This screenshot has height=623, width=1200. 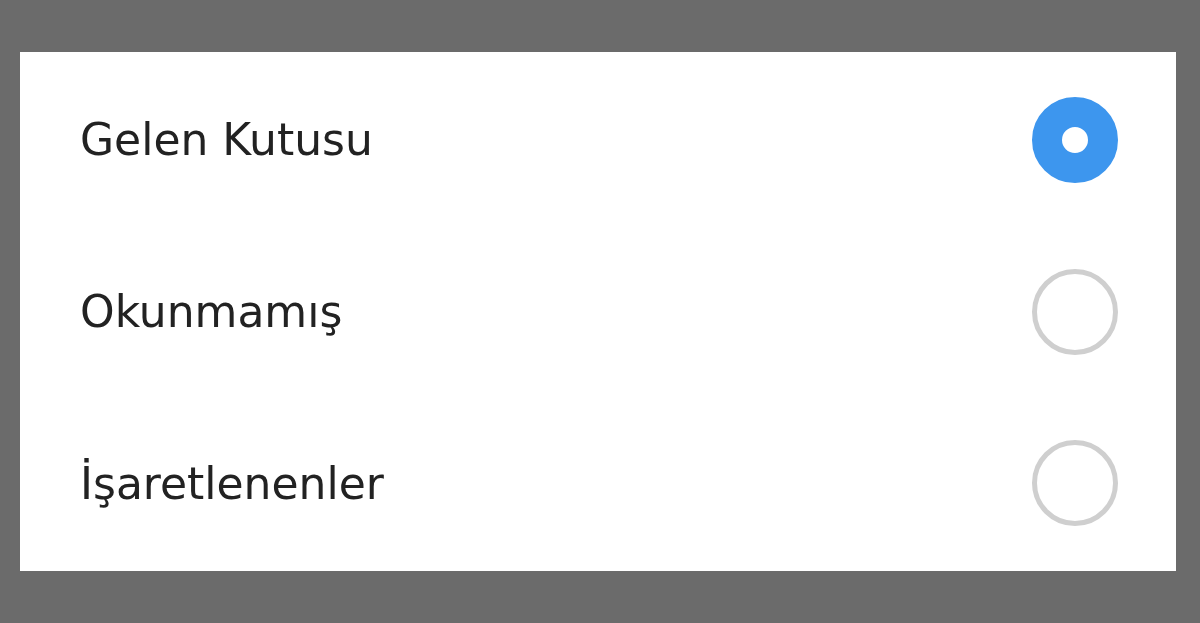 I want to click on option-label: Gelen Kutusu, so click(x=226, y=140).